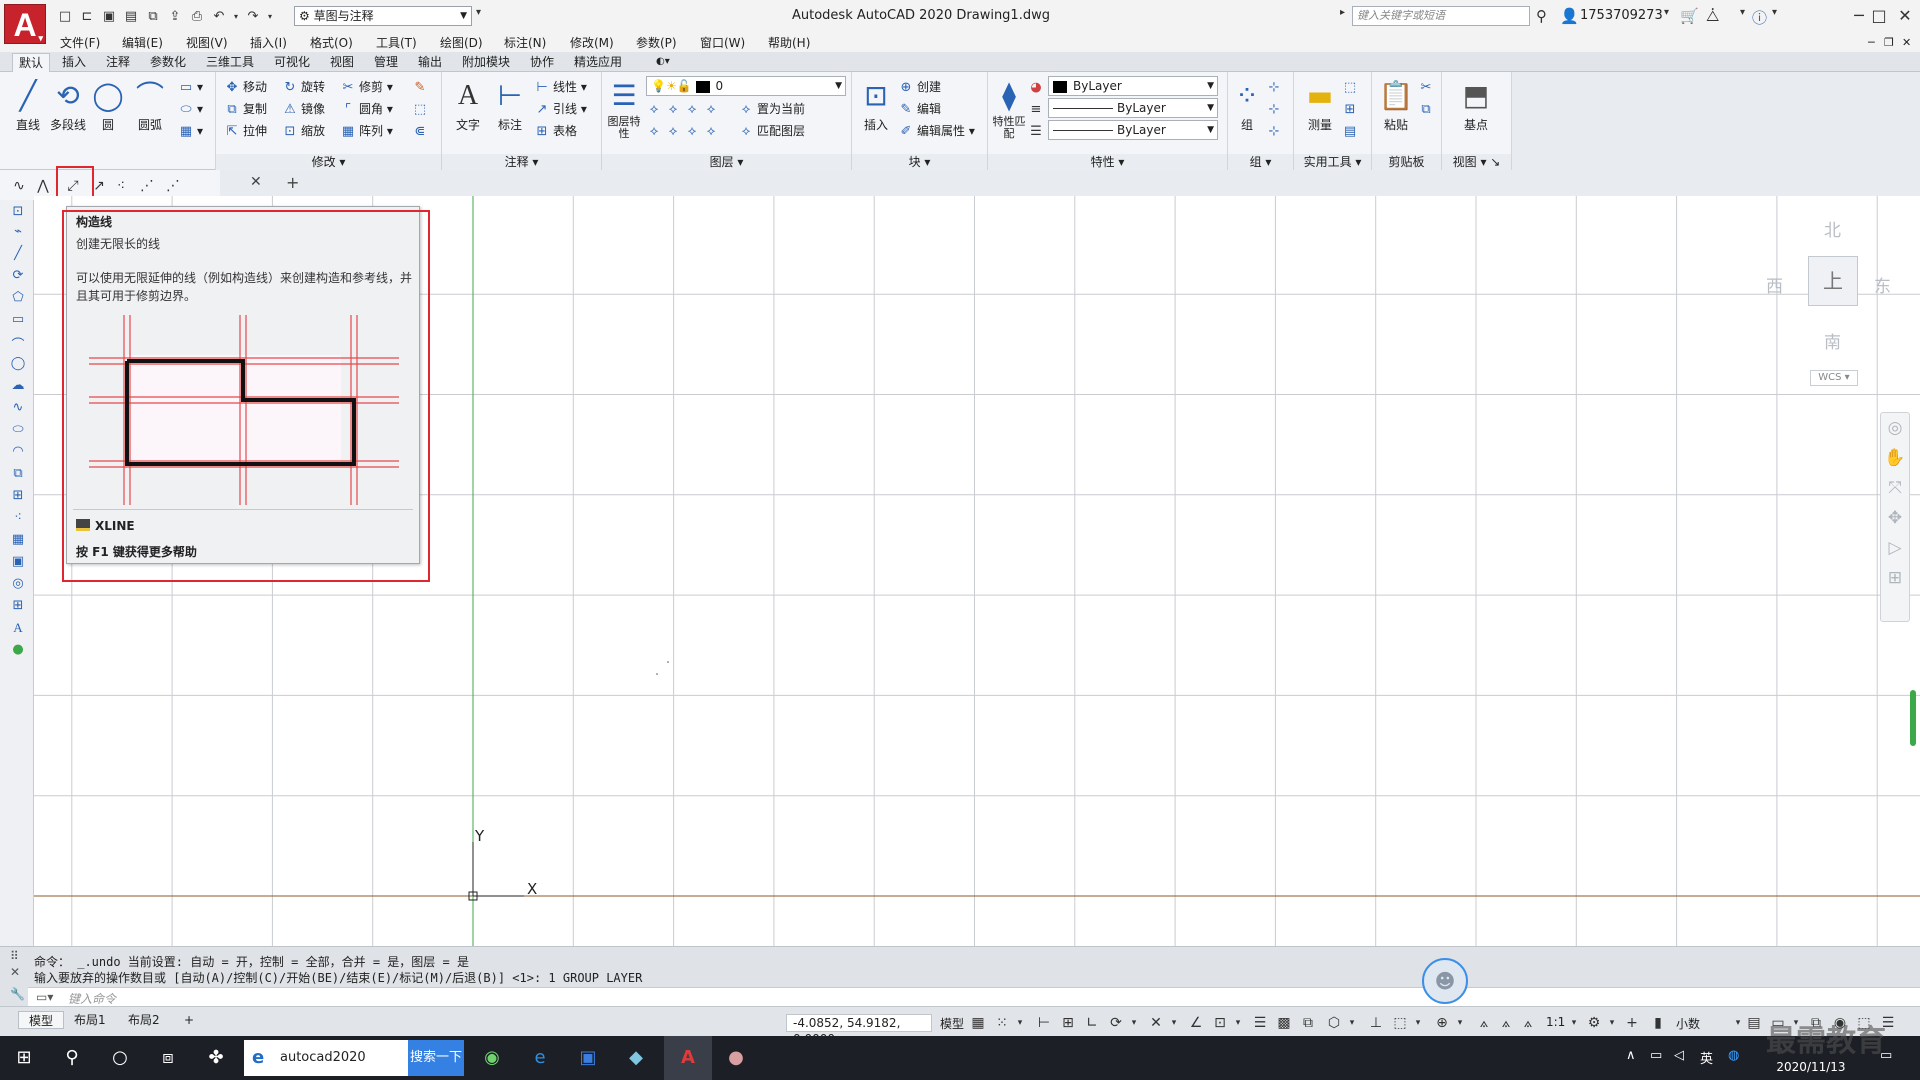 The height and width of the screenshot is (1080, 1920). I want to click on tab-3d-tools: 三维工具, so click(230, 62).